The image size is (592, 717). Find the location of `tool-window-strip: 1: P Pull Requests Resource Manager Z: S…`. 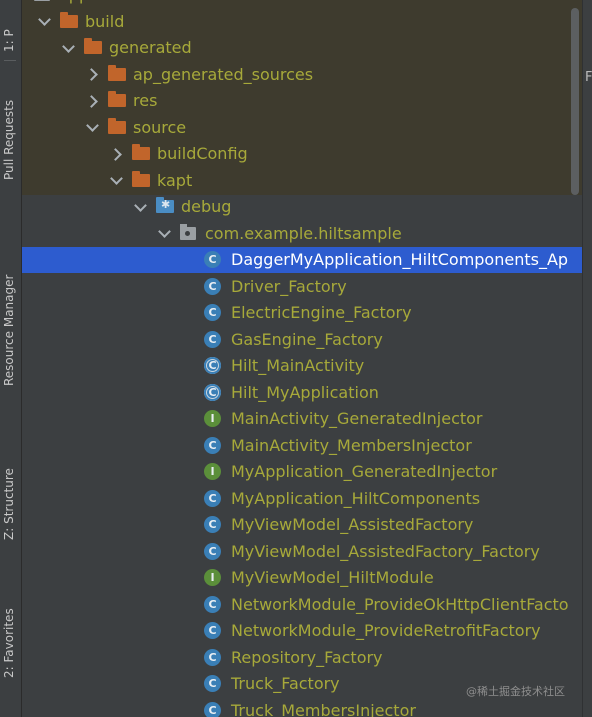

tool-window-strip: 1: P Pull Requests Resource Manager Z: S… is located at coordinates (11, 358).